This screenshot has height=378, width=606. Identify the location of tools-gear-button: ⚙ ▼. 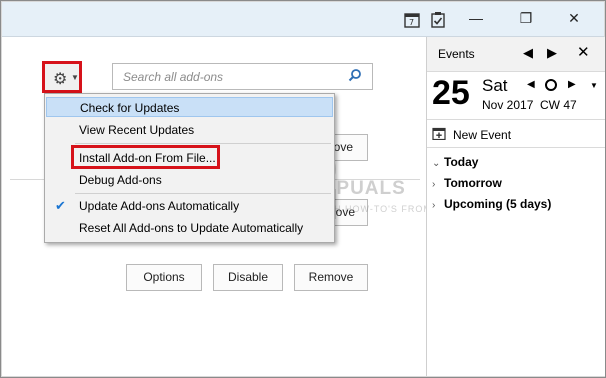
(62, 77).